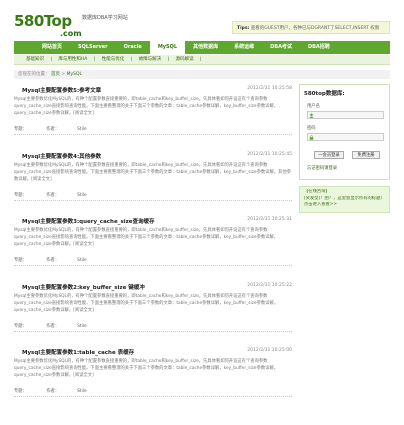 The image size is (404, 425). What do you see at coordinates (315, 28) in the screenshot?
I see `tips-text: 查看的GUEST用户，各种已与DGRANT了SELECT,INSERT 权限` at bounding box center [315, 28].